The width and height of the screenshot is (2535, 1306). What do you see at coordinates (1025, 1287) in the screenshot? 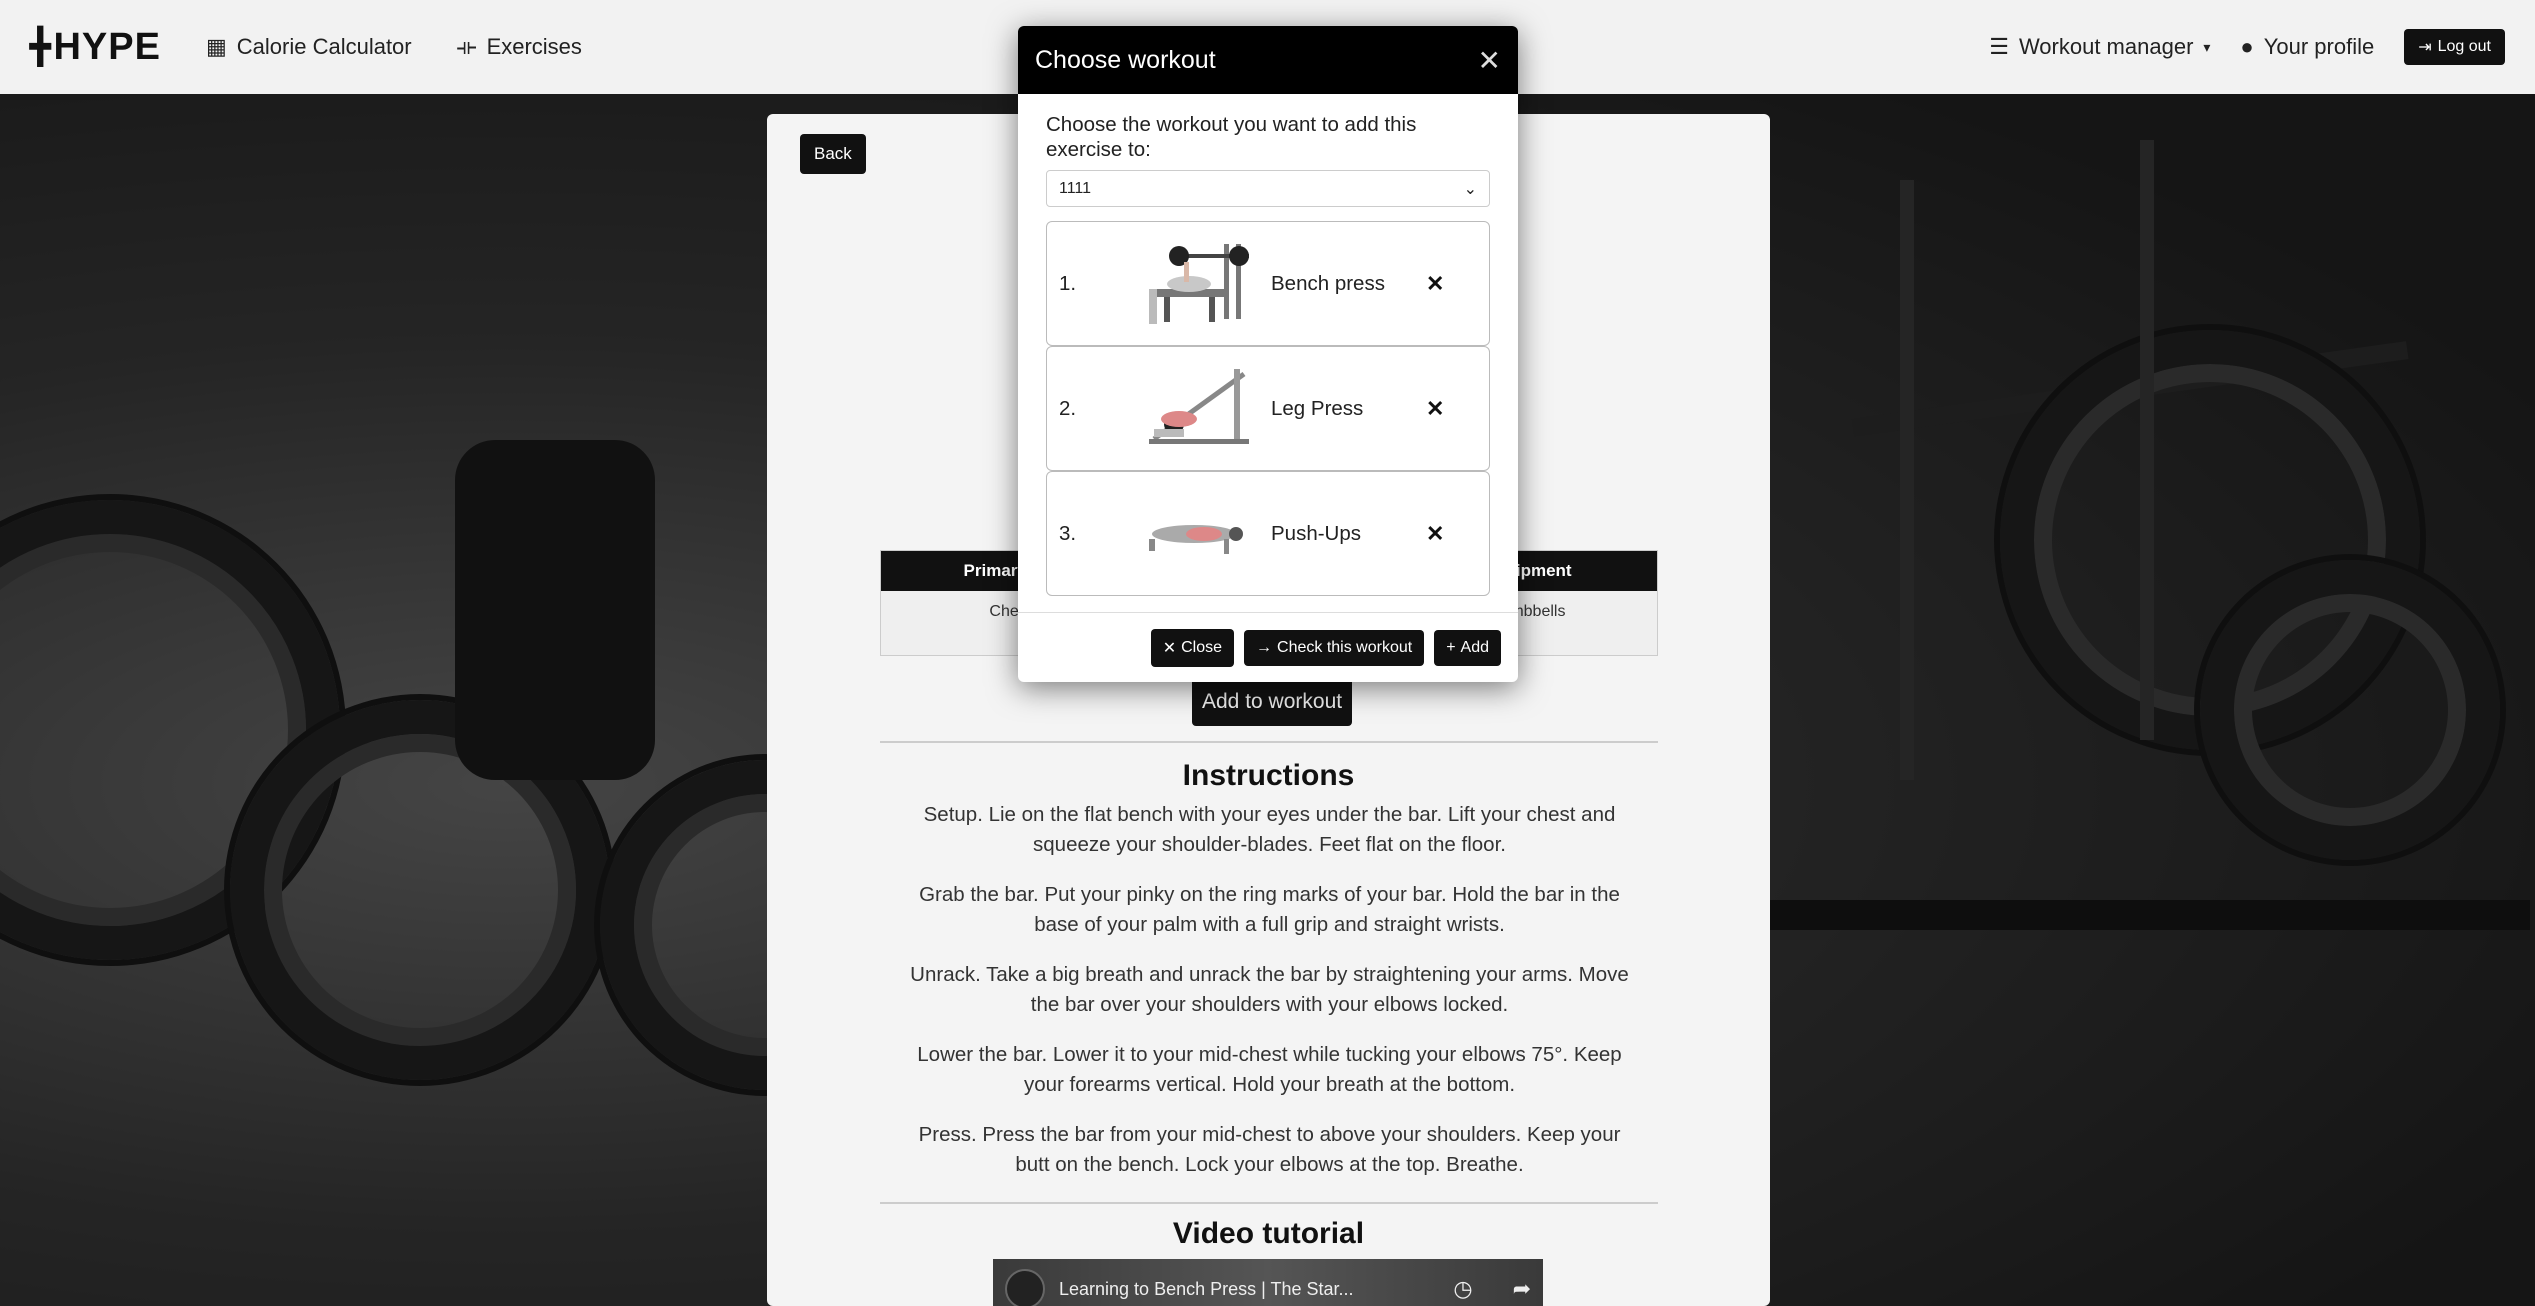
I see `channel-avatar` at bounding box center [1025, 1287].